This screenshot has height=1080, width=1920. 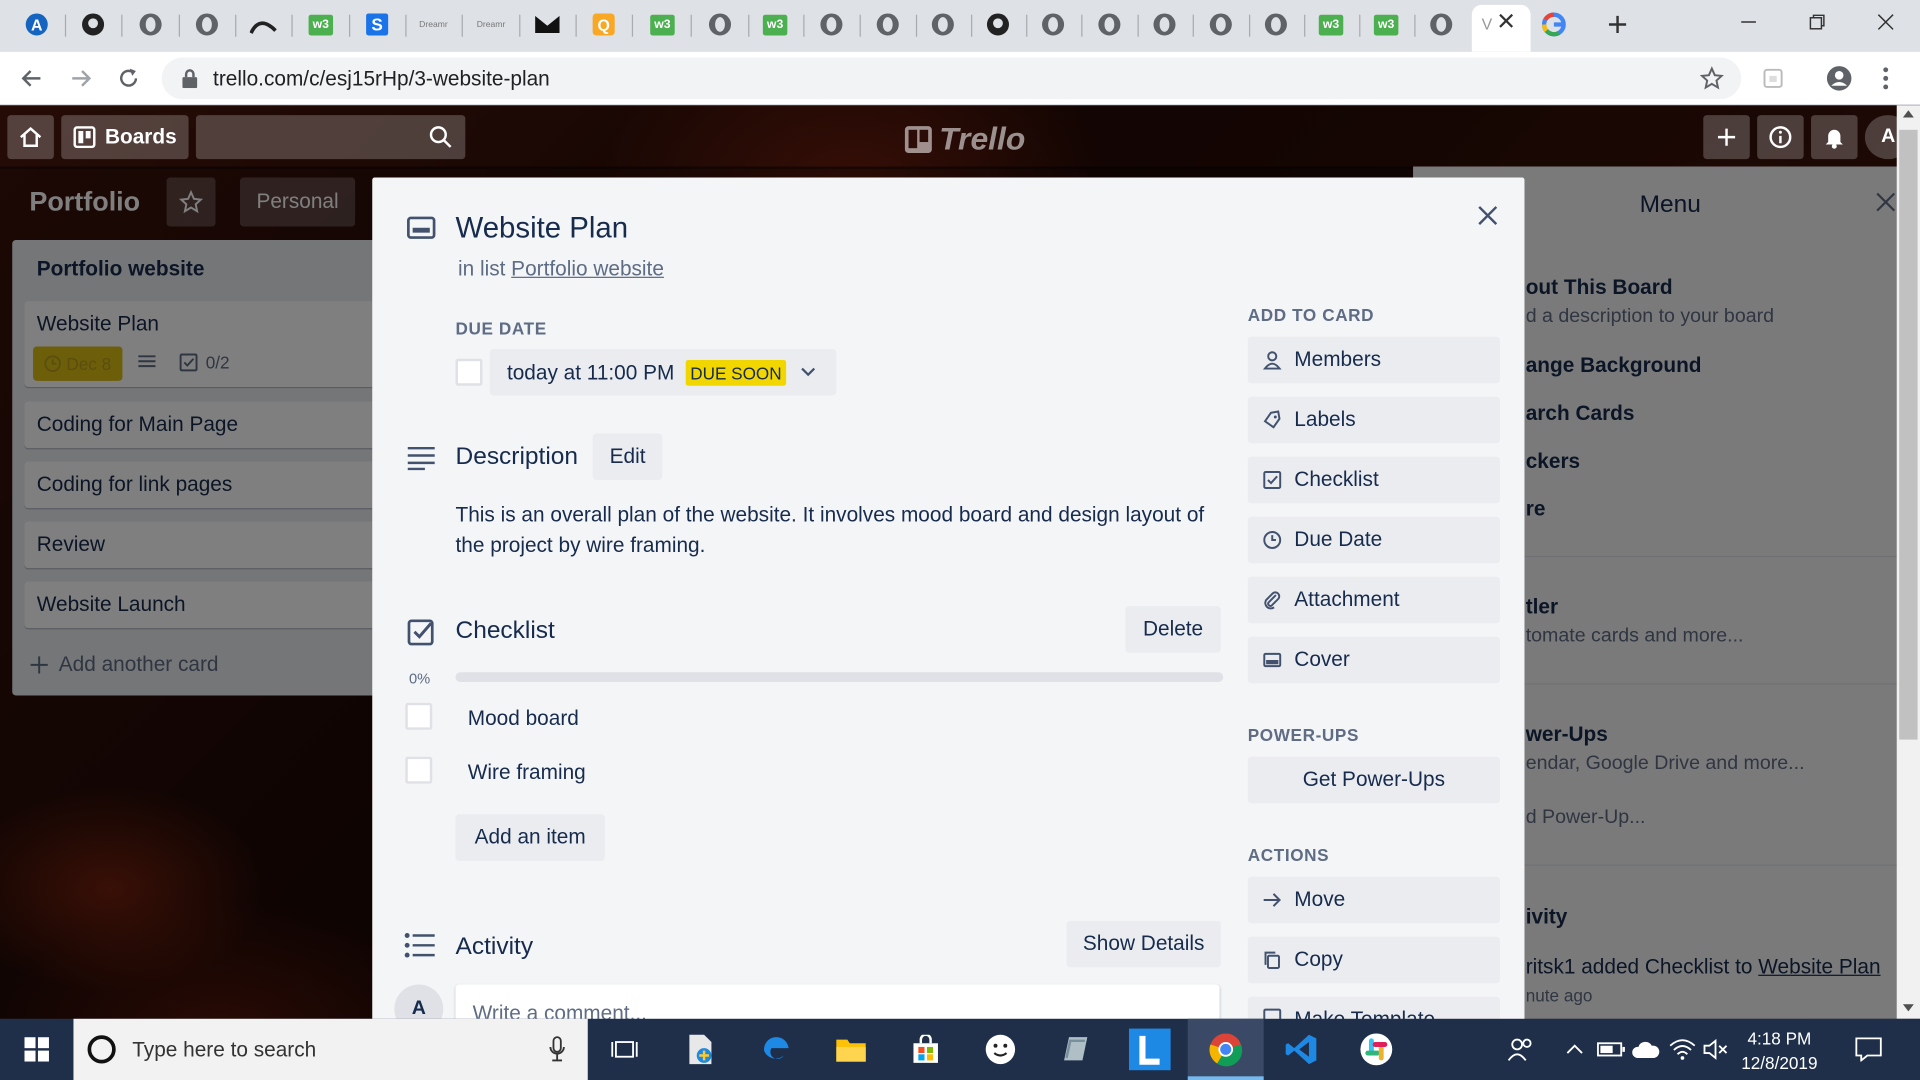 I want to click on members-button: Members, so click(x=1374, y=360).